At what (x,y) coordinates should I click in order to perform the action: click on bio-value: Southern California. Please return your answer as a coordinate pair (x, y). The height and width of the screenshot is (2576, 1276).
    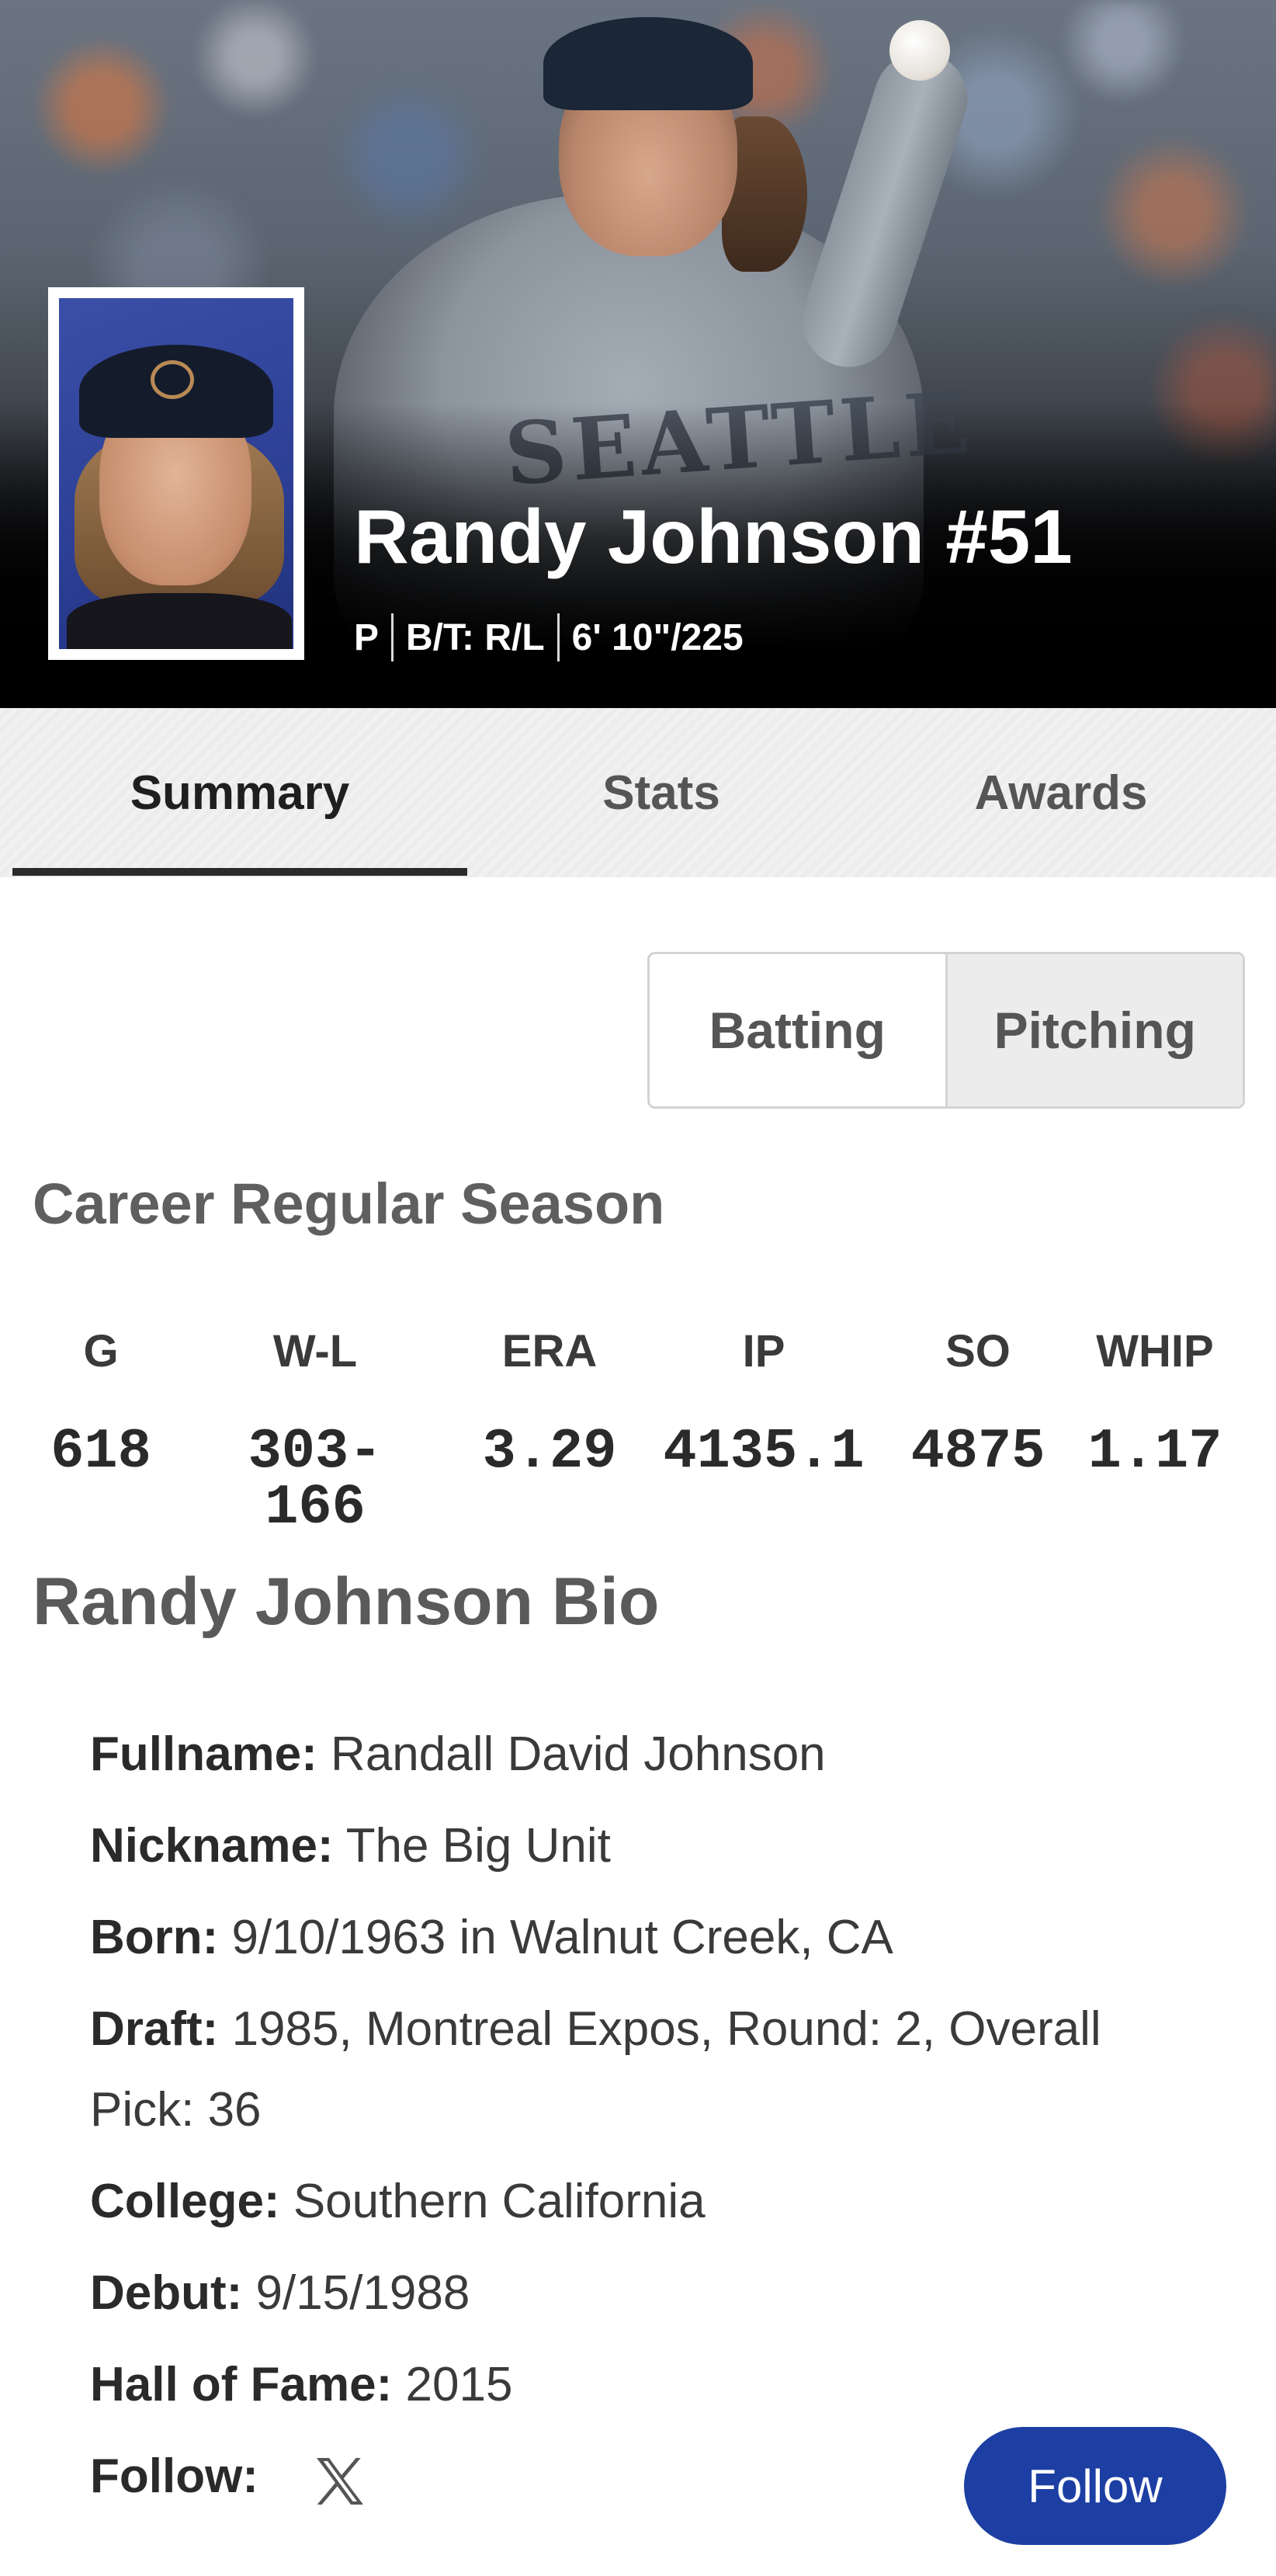
    Looking at the image, I should click on (500, 2201).